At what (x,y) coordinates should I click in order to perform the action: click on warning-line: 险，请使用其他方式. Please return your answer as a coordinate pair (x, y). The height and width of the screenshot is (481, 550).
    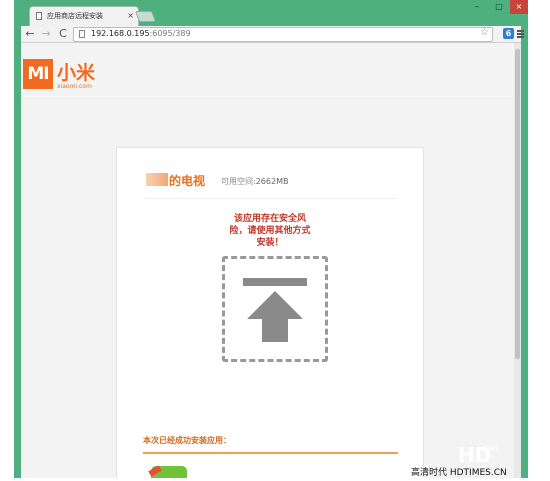
    Looking at the image, I should click on (270, 231).